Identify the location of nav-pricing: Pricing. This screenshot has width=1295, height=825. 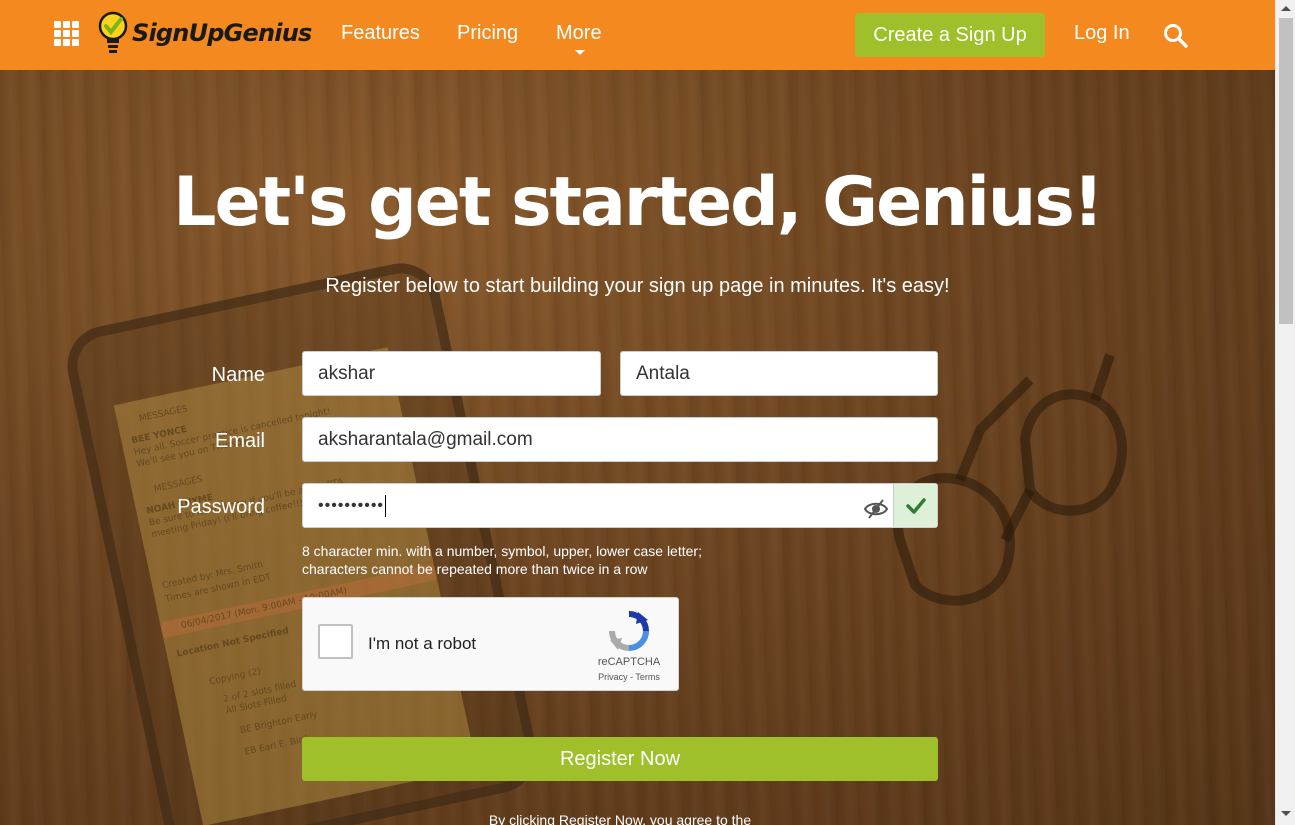
(487, 33).